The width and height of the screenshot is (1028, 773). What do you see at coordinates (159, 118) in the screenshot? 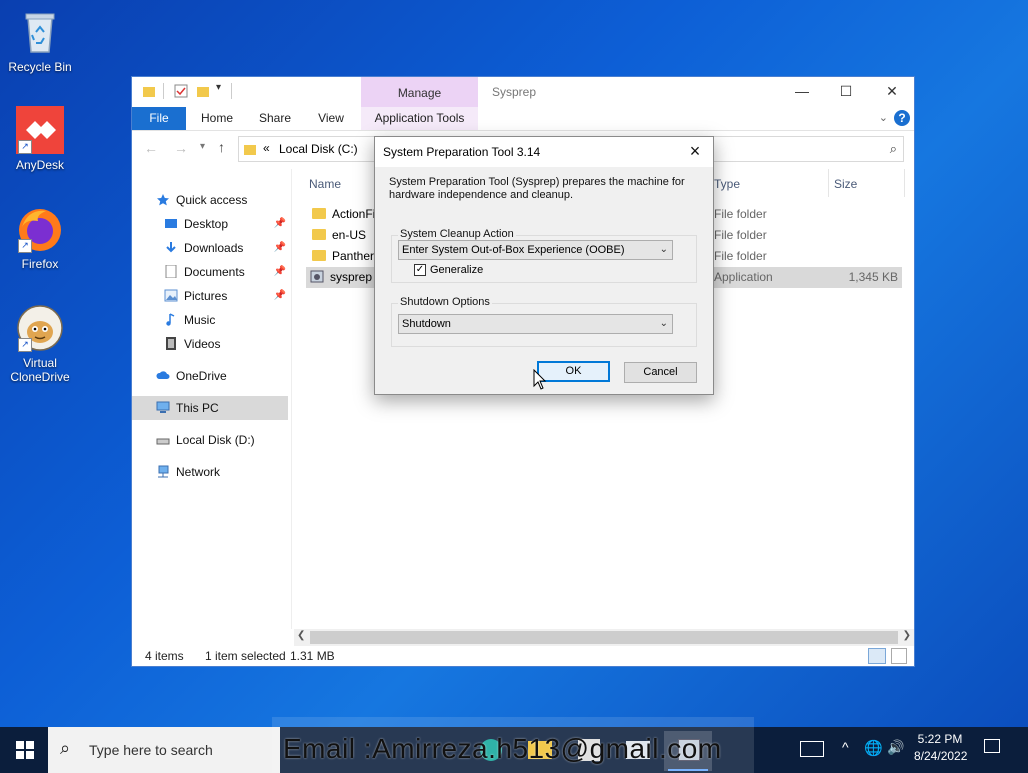
I see `tab-file: File` at bounding box center [159, 118].